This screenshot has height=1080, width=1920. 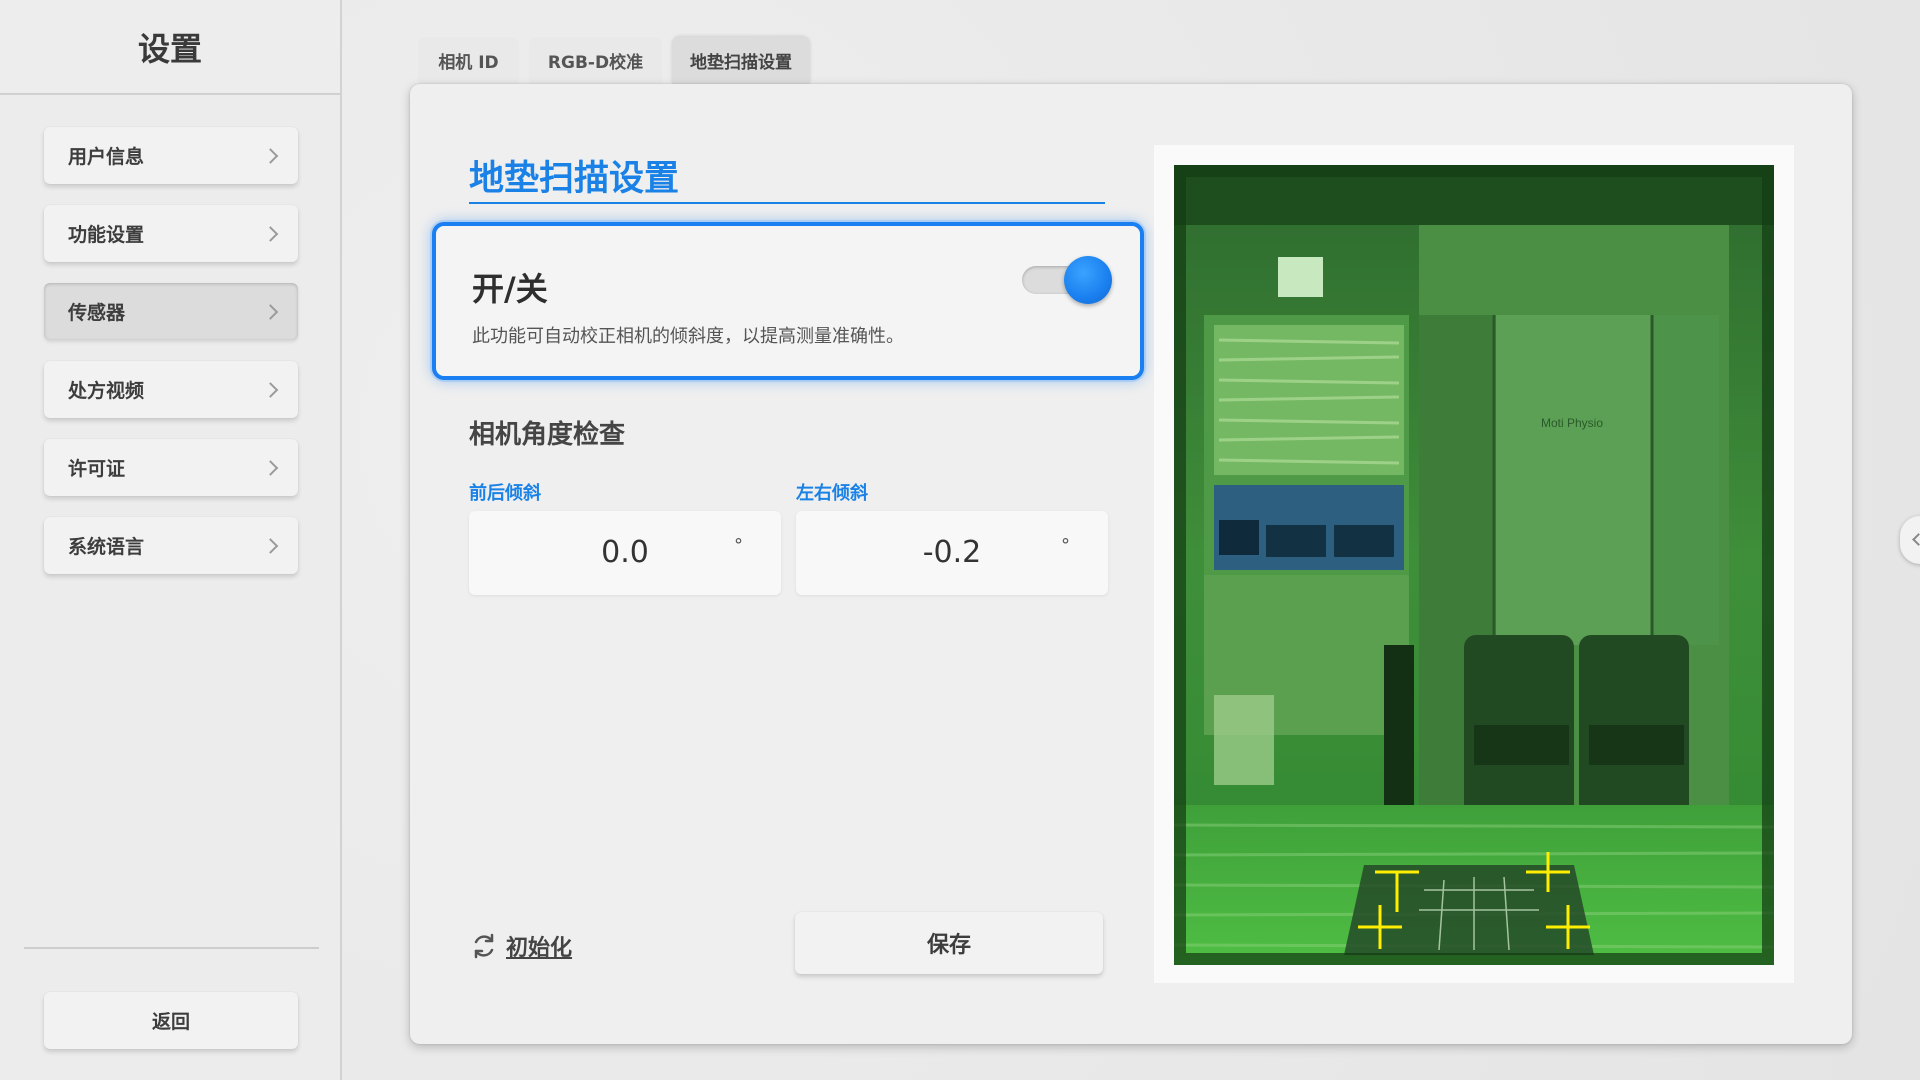 I want to click on angle-check-title: 相机角度检查, so click(x=547, y=435).